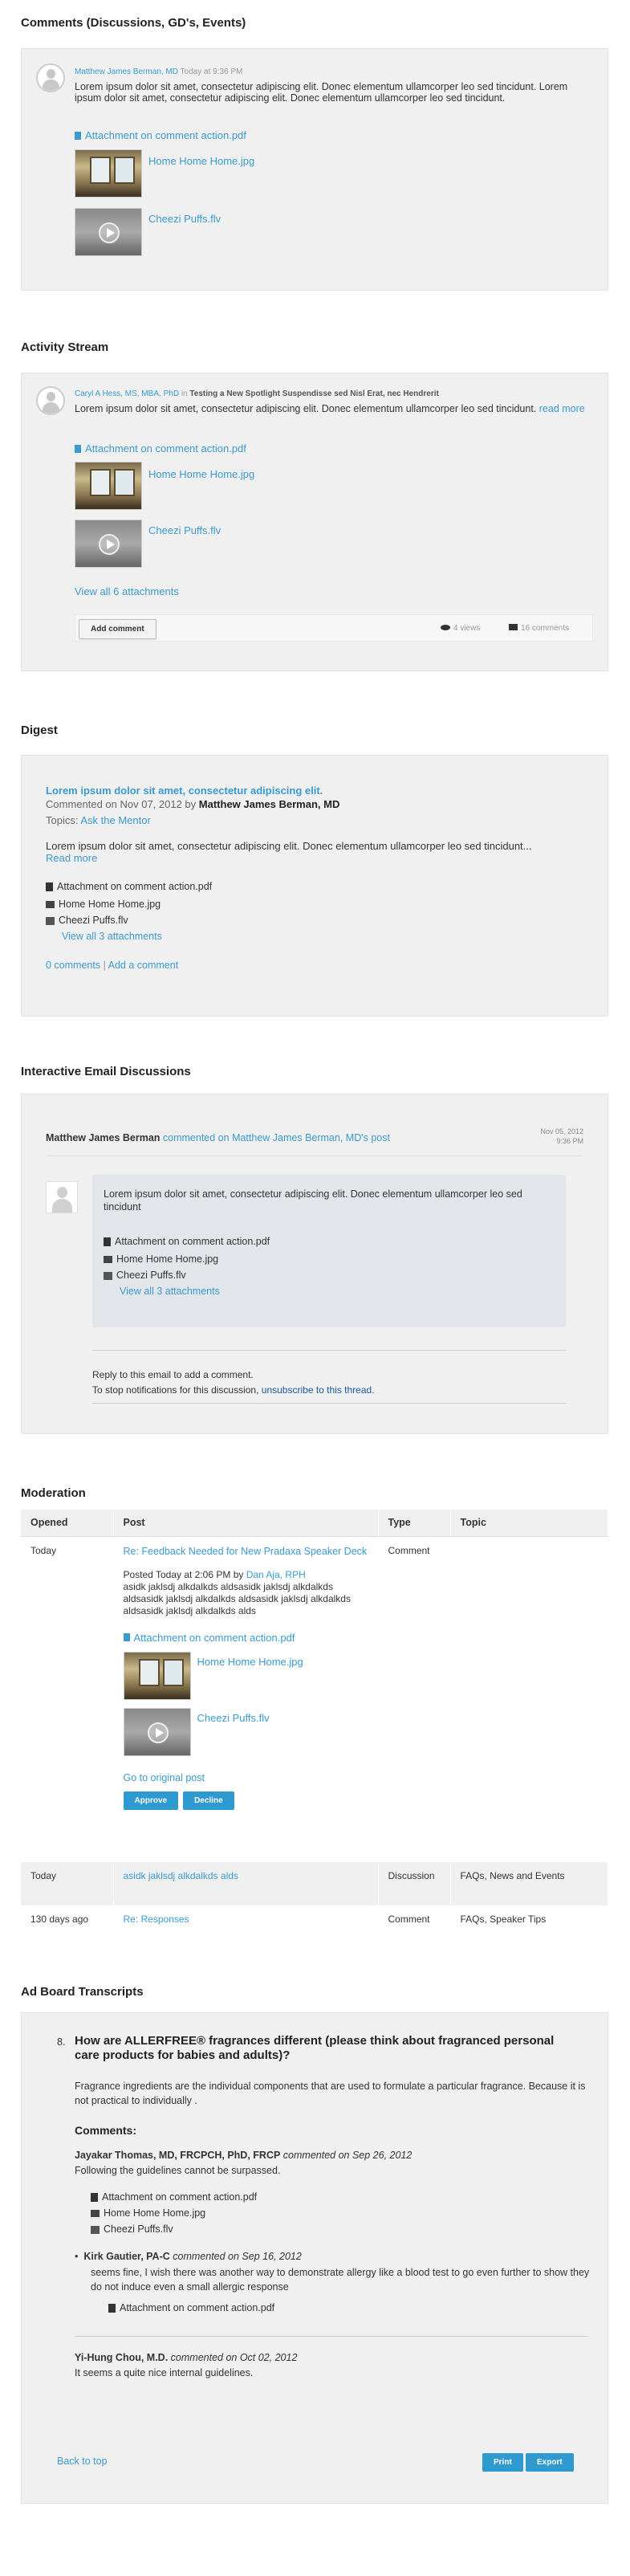 This screenshot has width=630, height=2576. I want to click on print-button: Print, so click(503, 2462).